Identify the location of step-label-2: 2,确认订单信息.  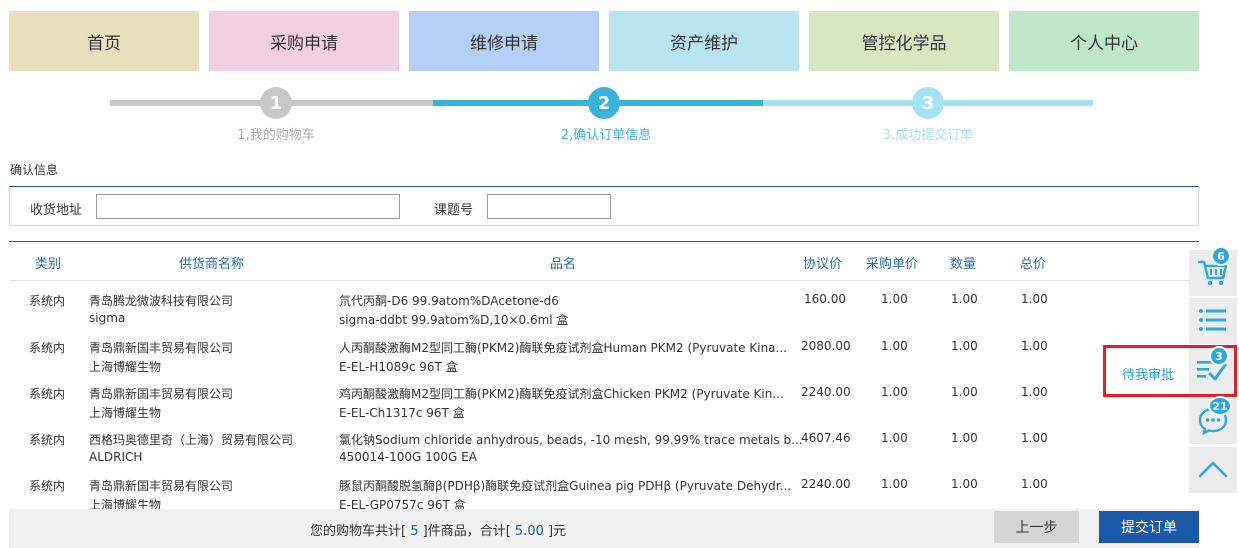
(606, 135).